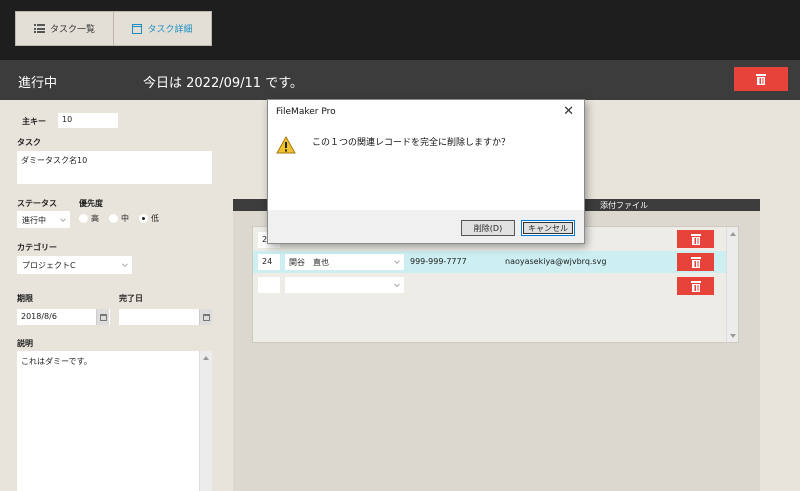 This screenshot has height=491, width=800. What do you see at coordinates (488, 228) in the screenshot?
I see `delete-button: 削除(D)` at bounding box center [488, 228].